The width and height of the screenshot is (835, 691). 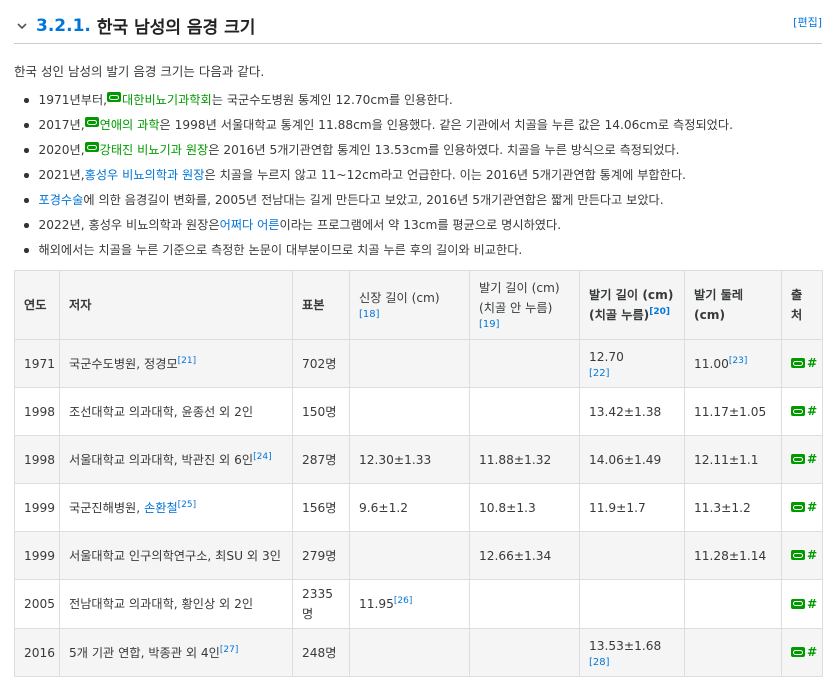 I want to click on author-text: 국군진해병원,, so click(x=107, y=507).